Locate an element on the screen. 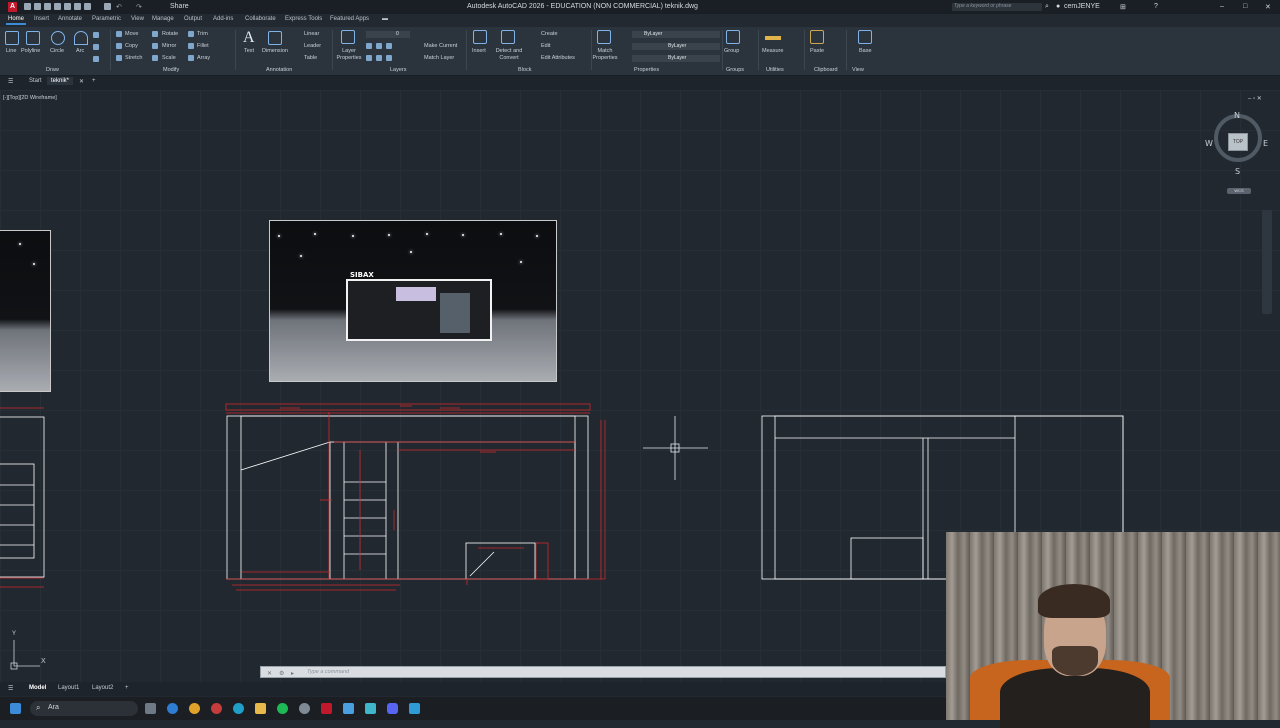  browser-icon is located at coordinates (216, 708).